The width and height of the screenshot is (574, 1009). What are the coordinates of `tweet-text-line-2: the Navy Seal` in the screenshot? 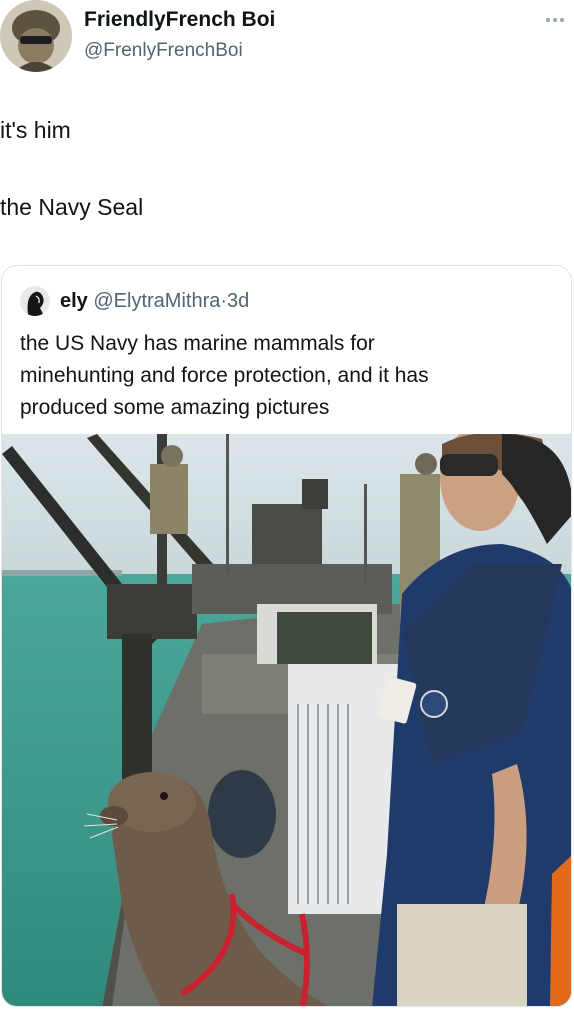 It's located at (72, 207).